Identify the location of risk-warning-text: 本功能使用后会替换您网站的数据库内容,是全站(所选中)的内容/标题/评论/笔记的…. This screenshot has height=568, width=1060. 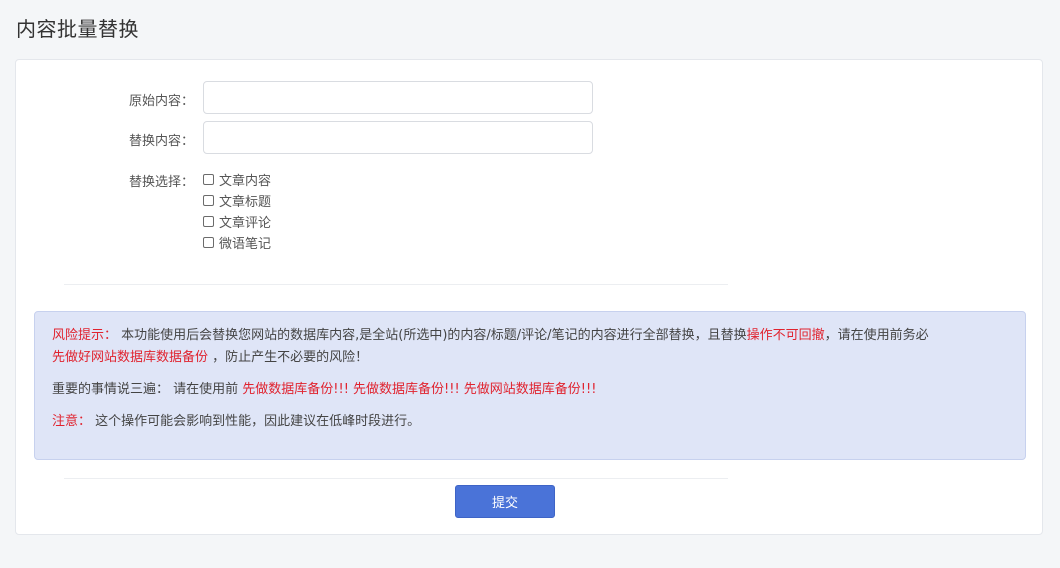
(432, 335).